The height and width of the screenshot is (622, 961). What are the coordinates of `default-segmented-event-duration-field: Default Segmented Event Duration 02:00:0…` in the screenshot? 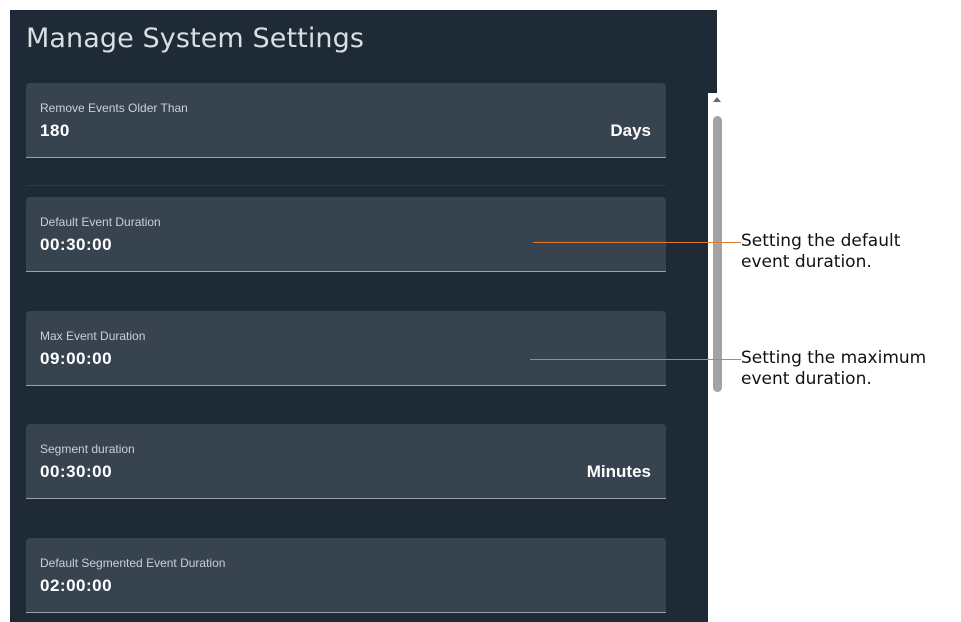 It's located at (346, 575).